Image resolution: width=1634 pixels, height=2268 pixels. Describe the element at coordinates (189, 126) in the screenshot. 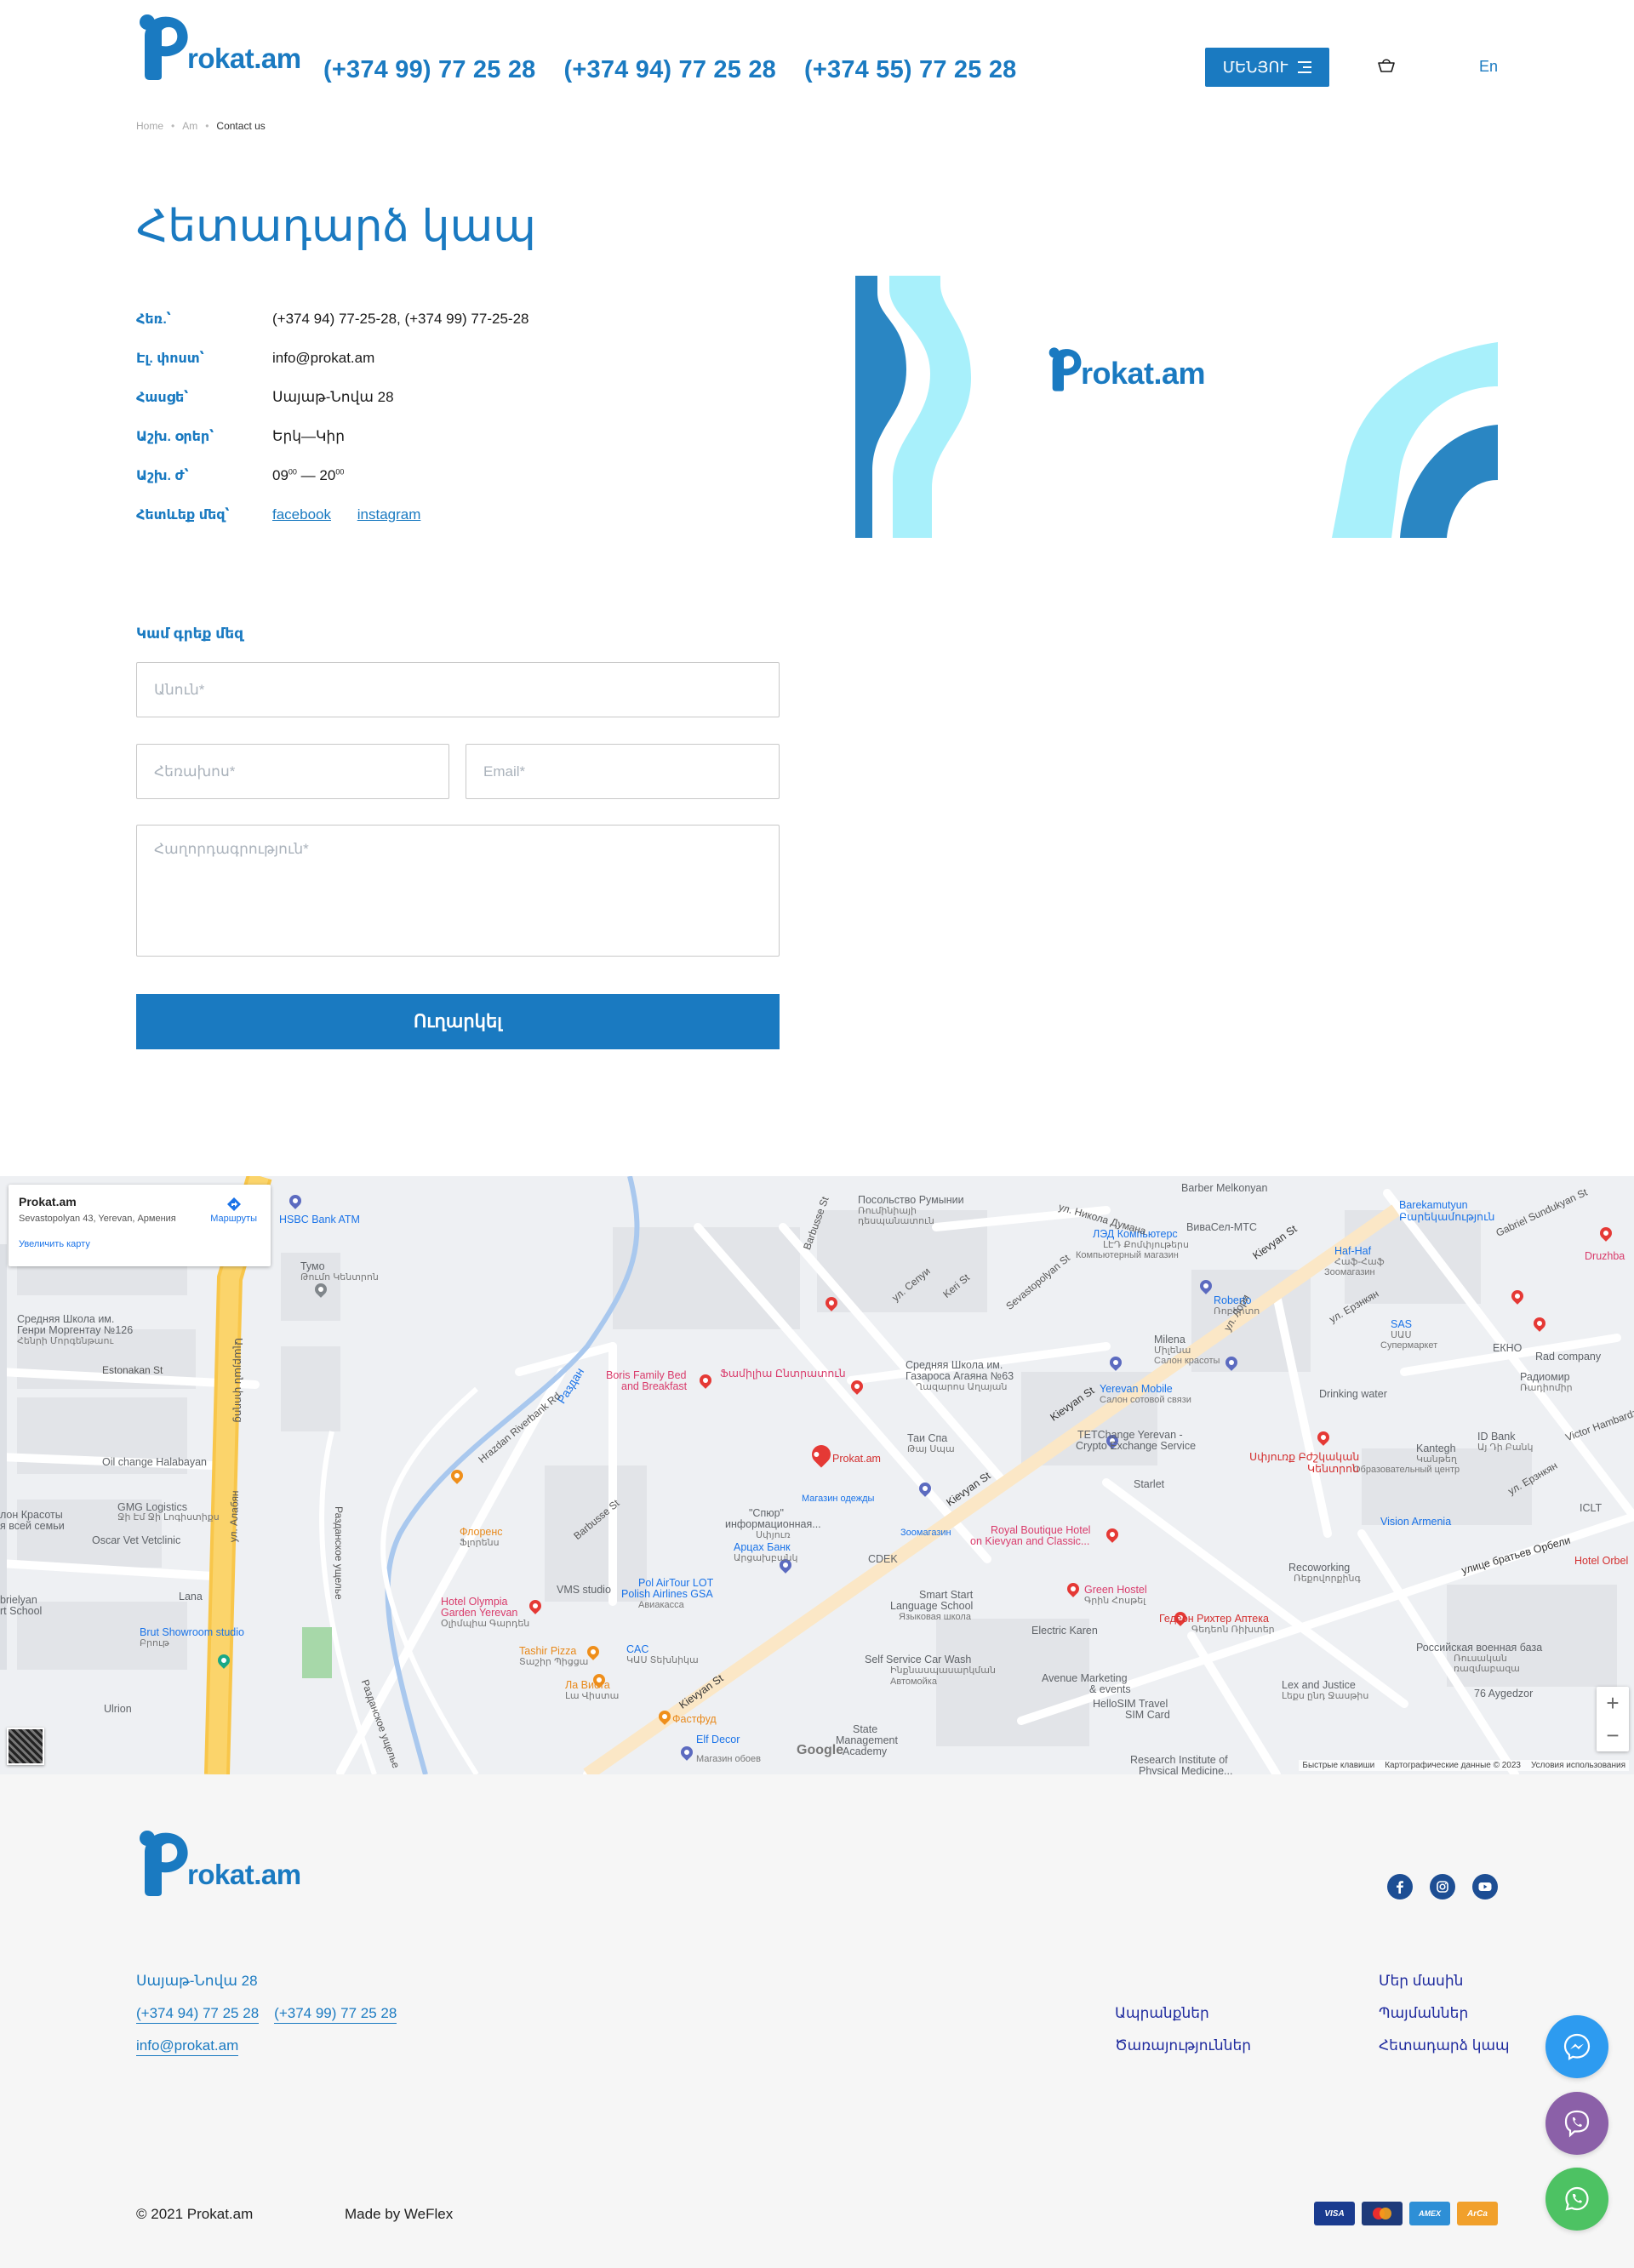

I see `breadcrumb-am: Am` at that location.